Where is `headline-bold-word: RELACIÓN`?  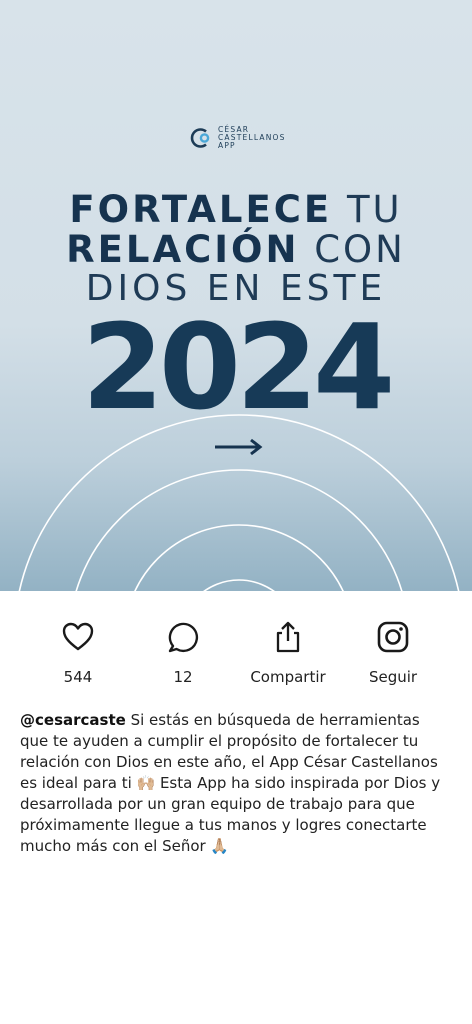
headline-bold-word: RELACIÓN is located at coordinates (183, 249).